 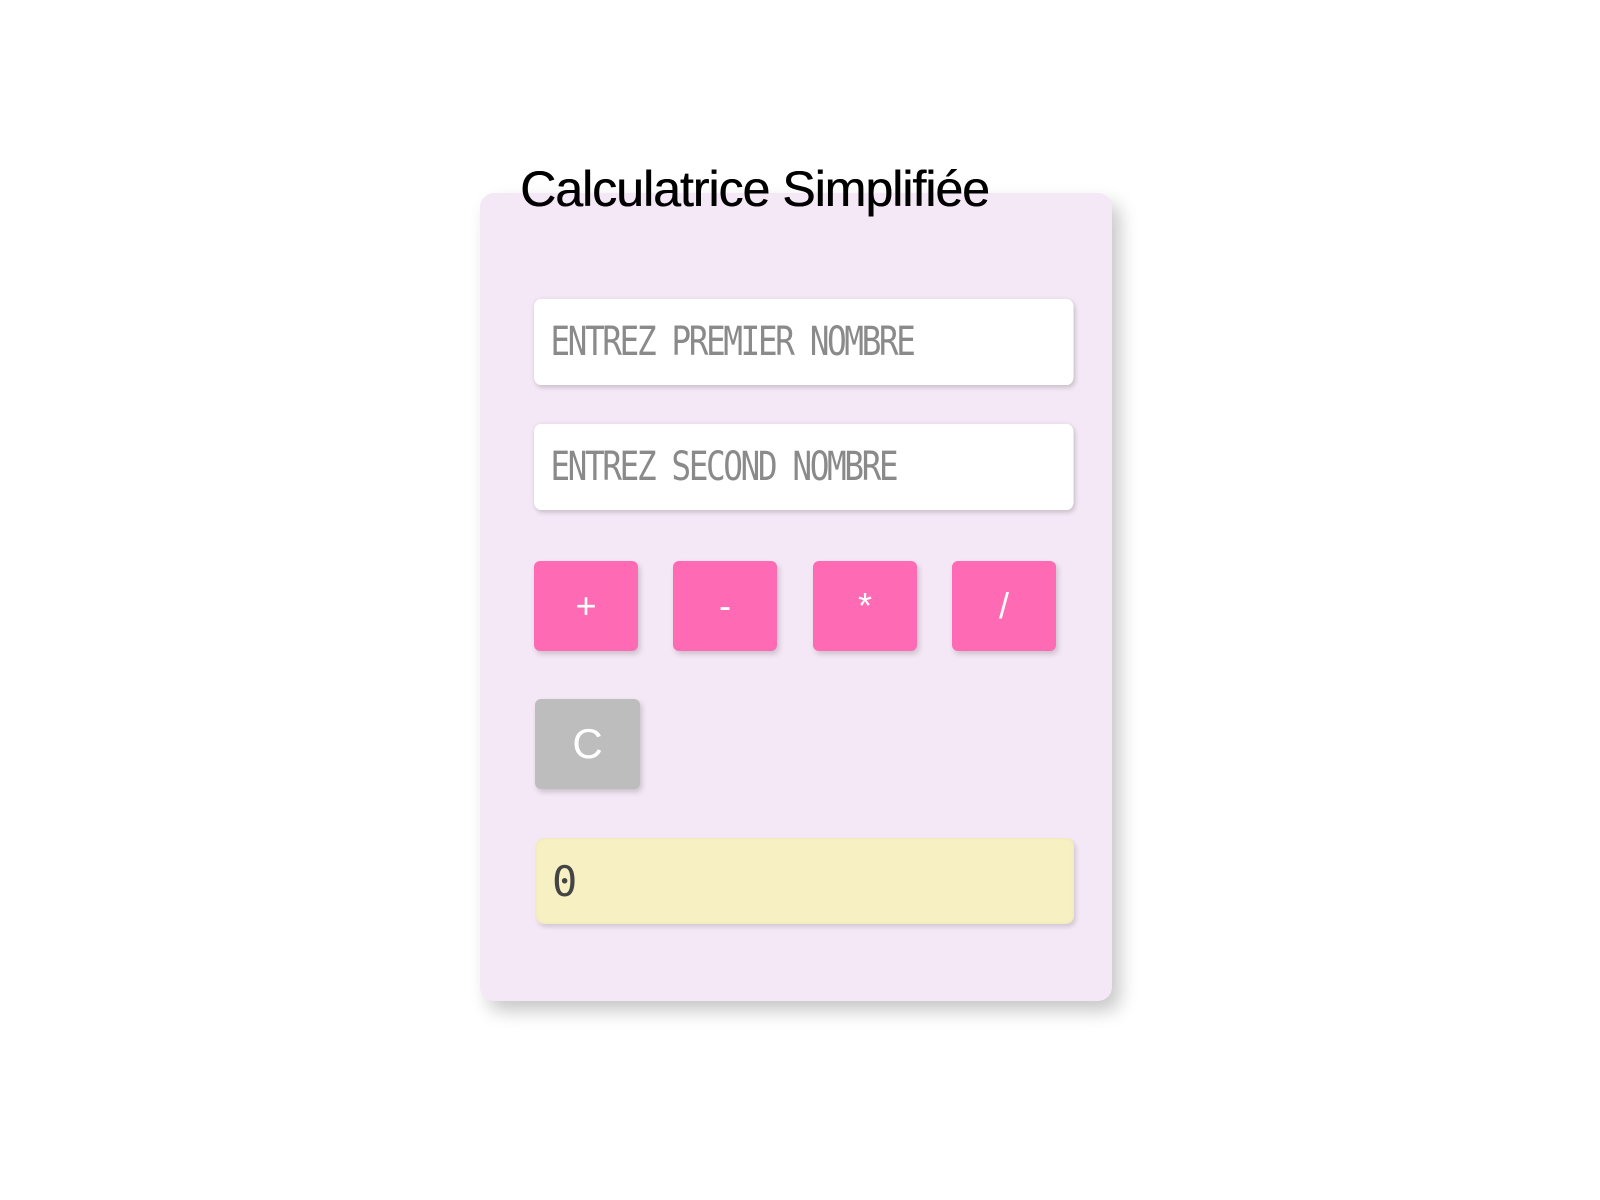 I want to click on page-title: Calculatrice Simplifiée, so click(x=755, y=189).